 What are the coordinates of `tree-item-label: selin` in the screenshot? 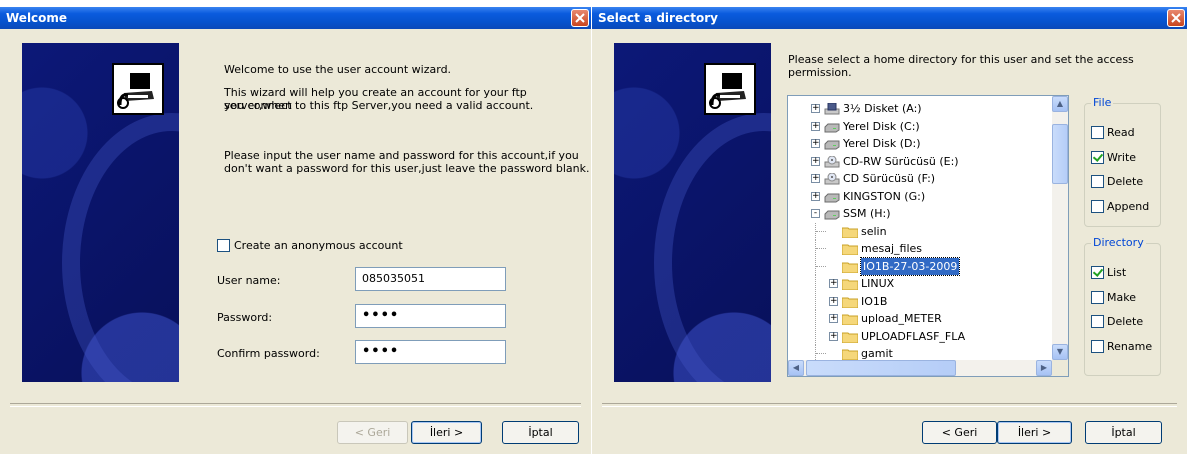 It's located at (874, 231).